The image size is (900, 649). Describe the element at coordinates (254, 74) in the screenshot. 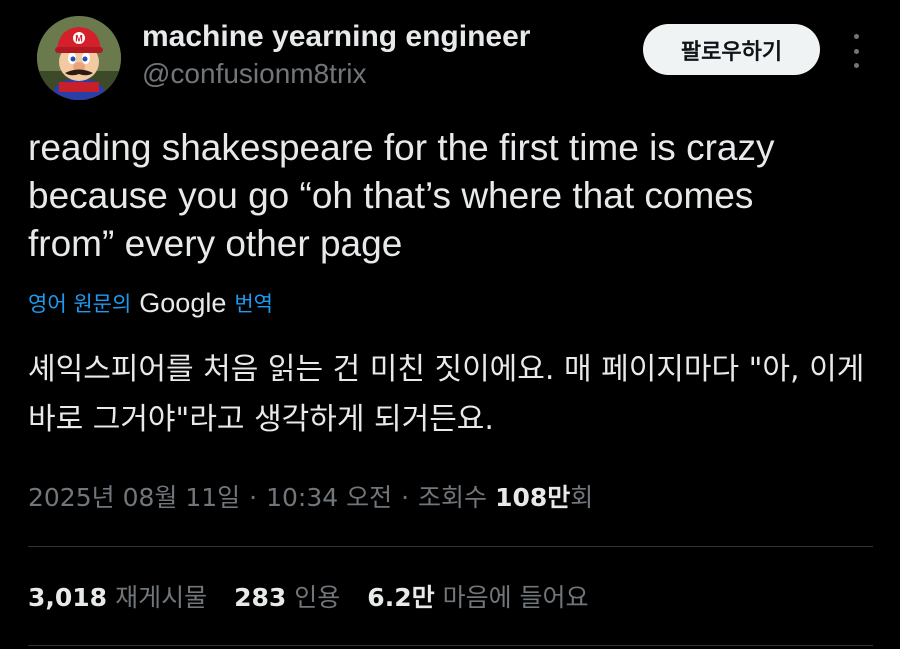

I see `author-handle: @confusionm8trix` at that location.